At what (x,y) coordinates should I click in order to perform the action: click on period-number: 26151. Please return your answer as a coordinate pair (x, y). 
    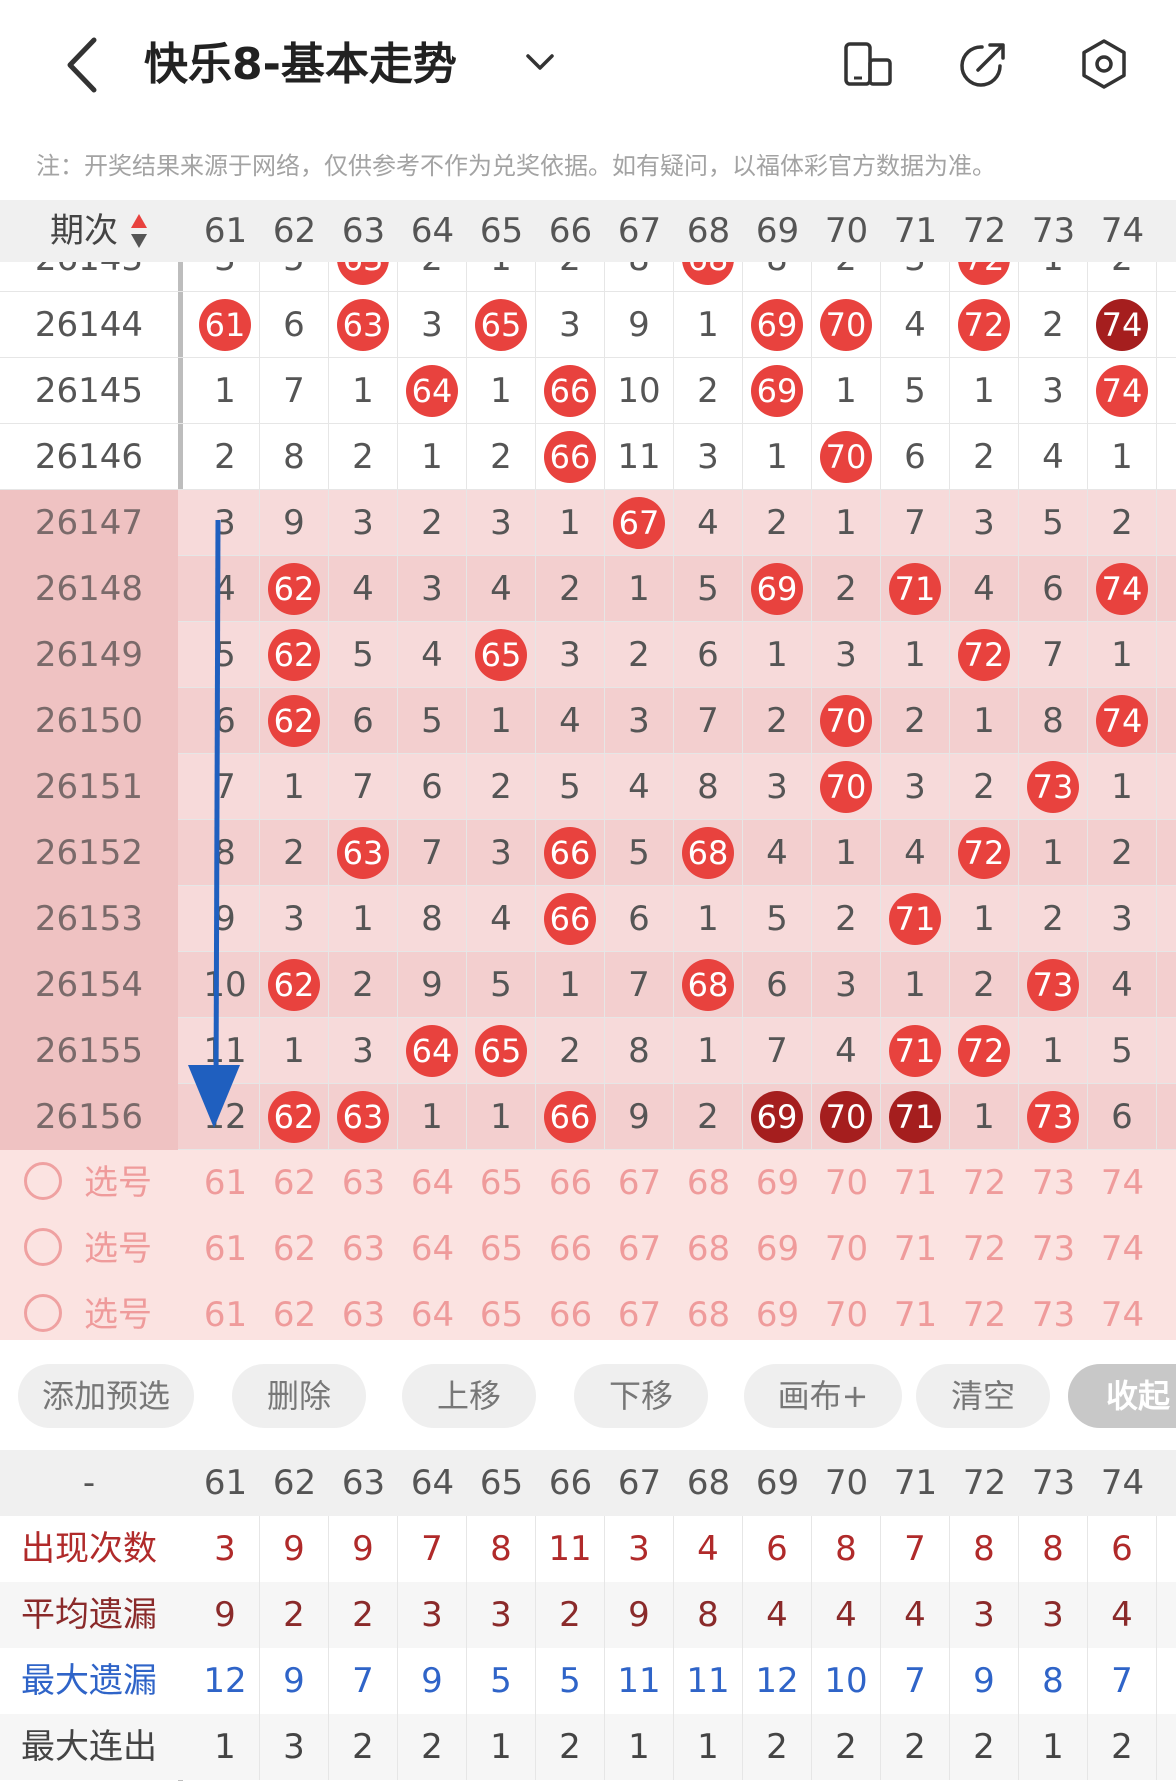
    Looking at the image, I should click on (89, 787).